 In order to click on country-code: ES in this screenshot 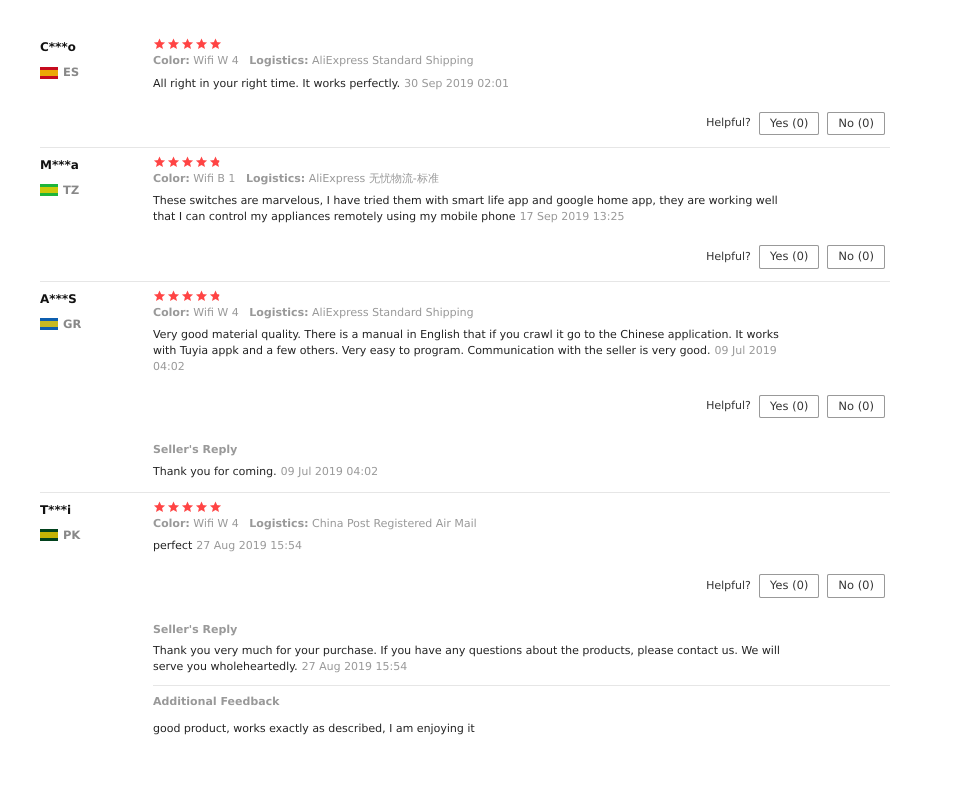, I will do `click(71, 72)`.